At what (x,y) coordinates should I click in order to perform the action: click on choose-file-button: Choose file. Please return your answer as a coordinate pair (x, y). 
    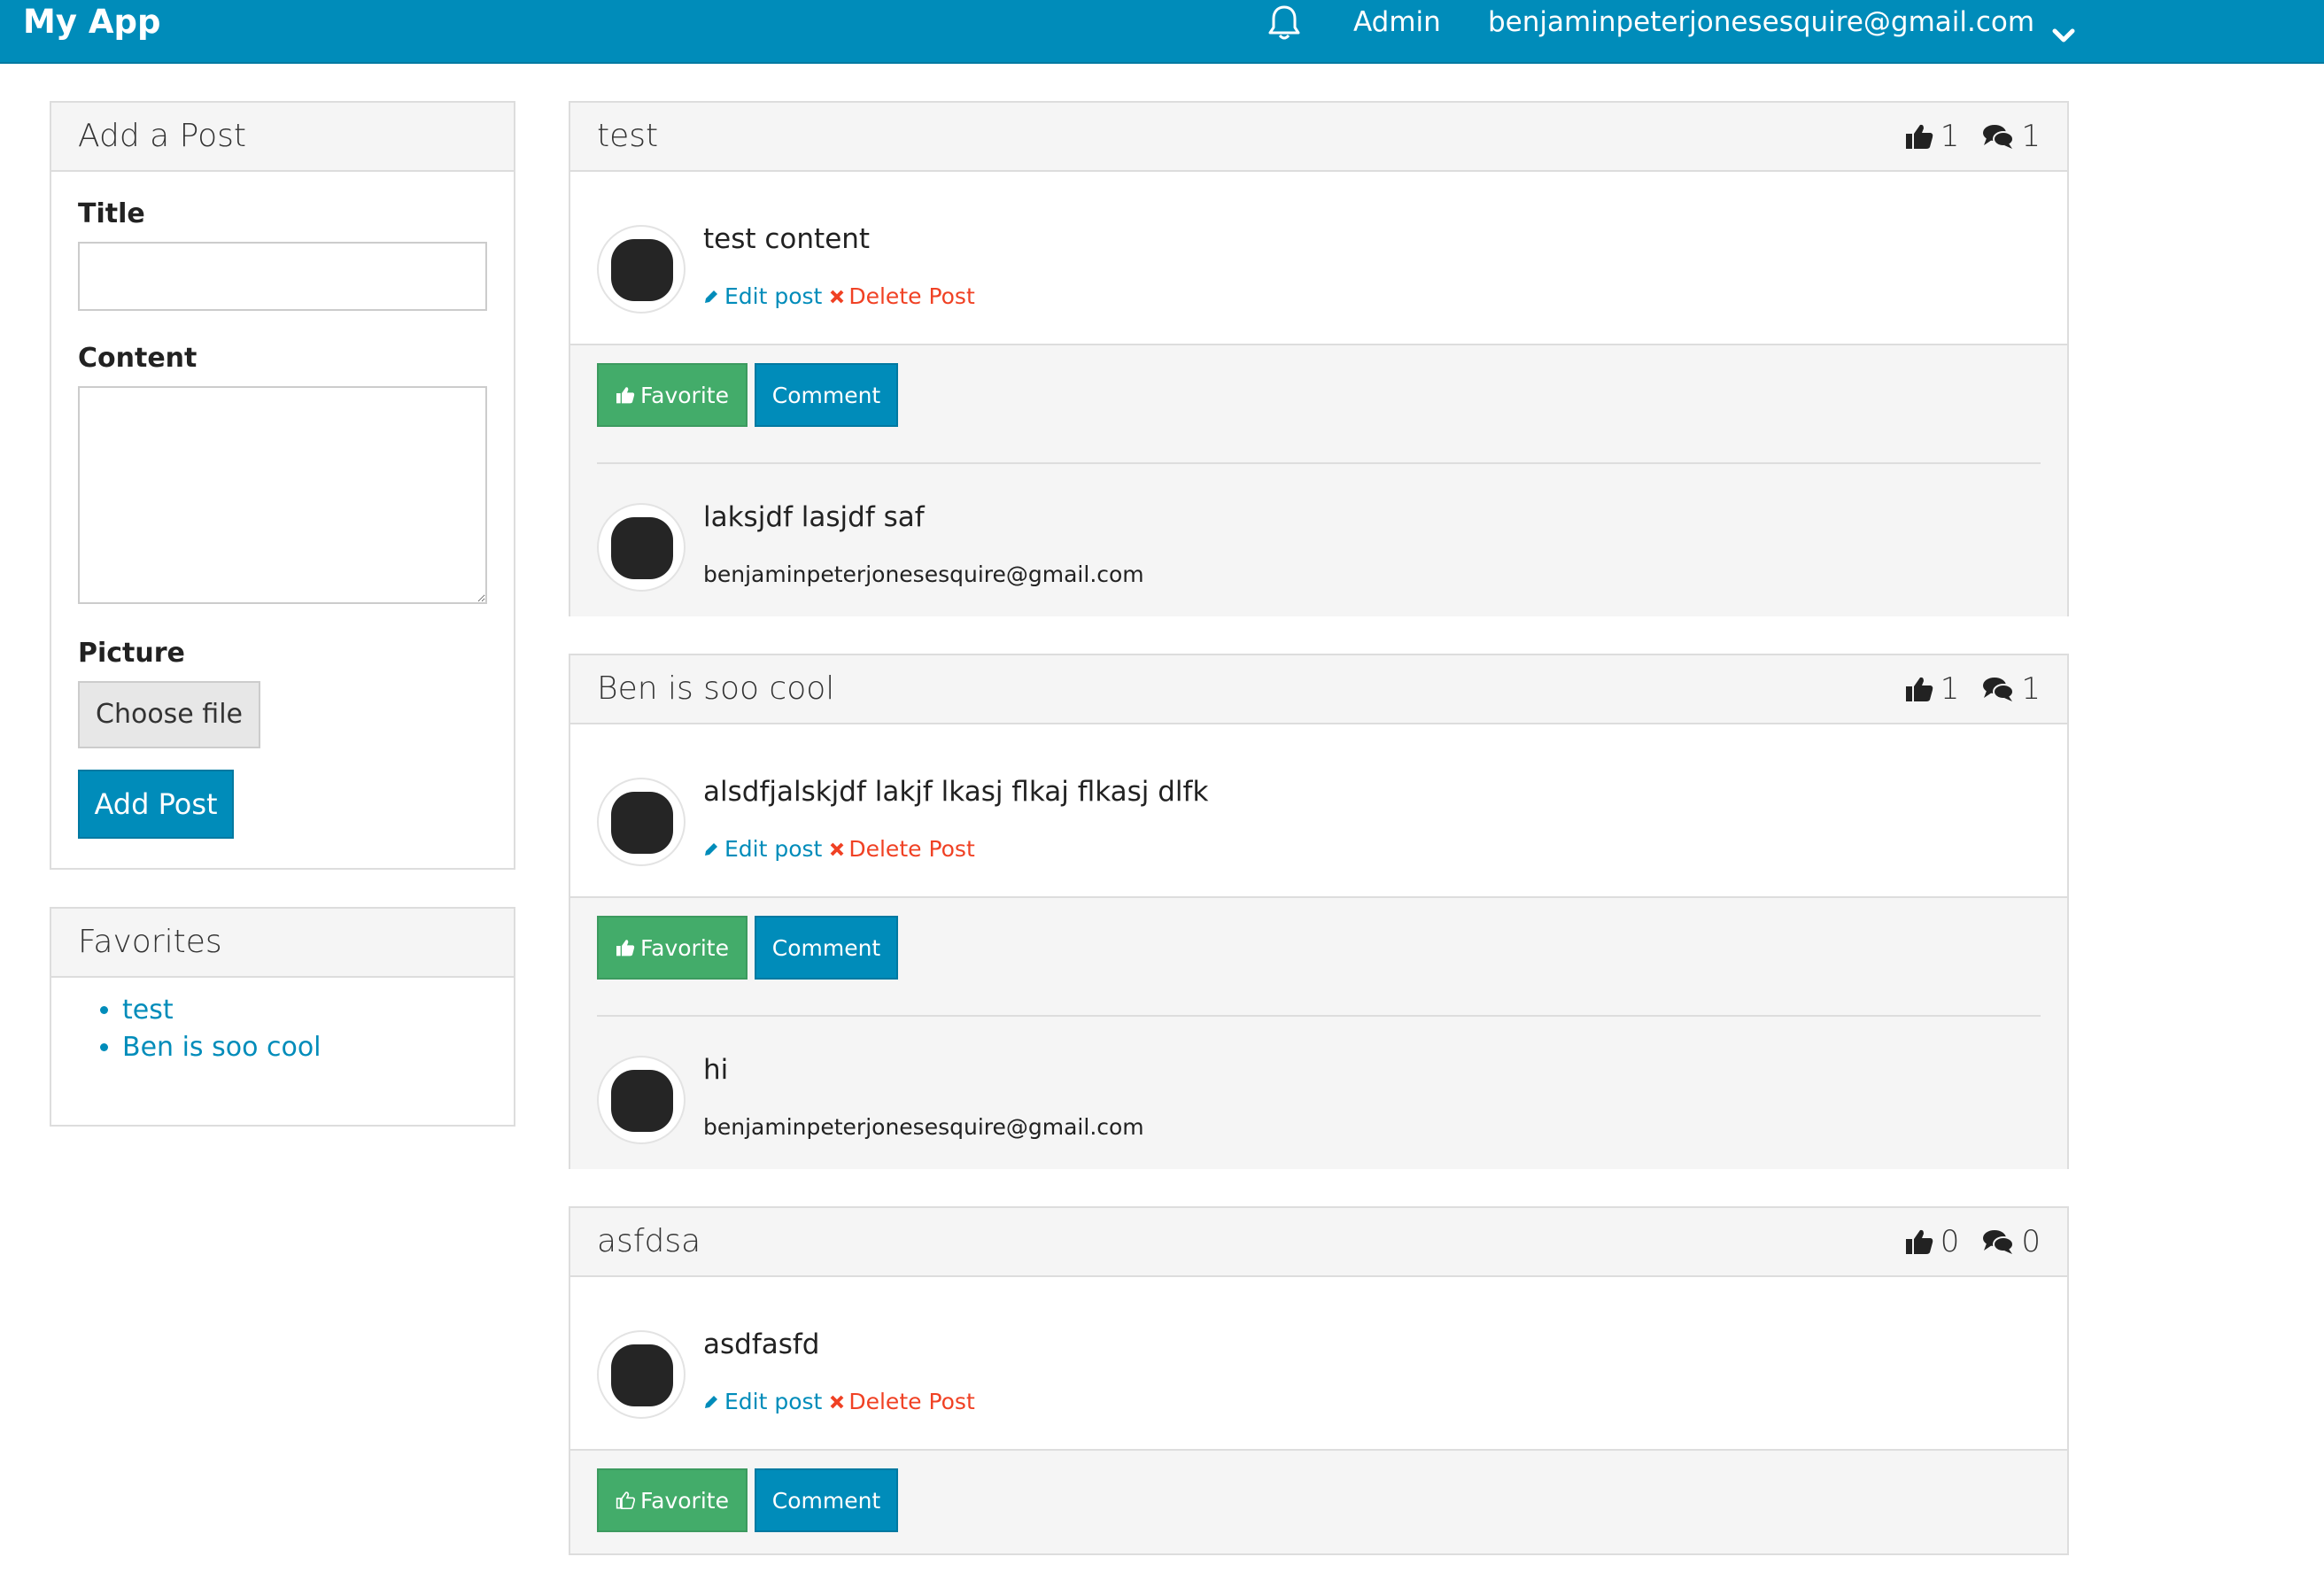
    Looking at the image, I should click on (169, 714).